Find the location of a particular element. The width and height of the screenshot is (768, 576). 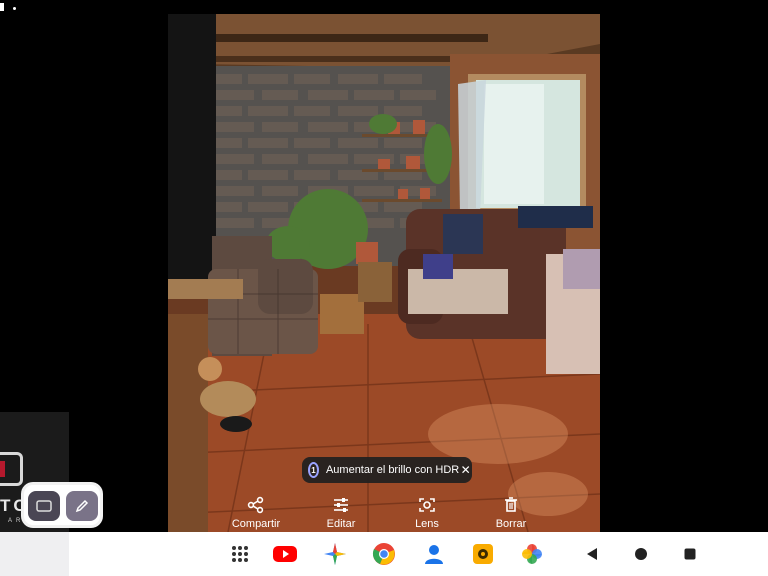

share-icon is located at coordinates (255, 505).